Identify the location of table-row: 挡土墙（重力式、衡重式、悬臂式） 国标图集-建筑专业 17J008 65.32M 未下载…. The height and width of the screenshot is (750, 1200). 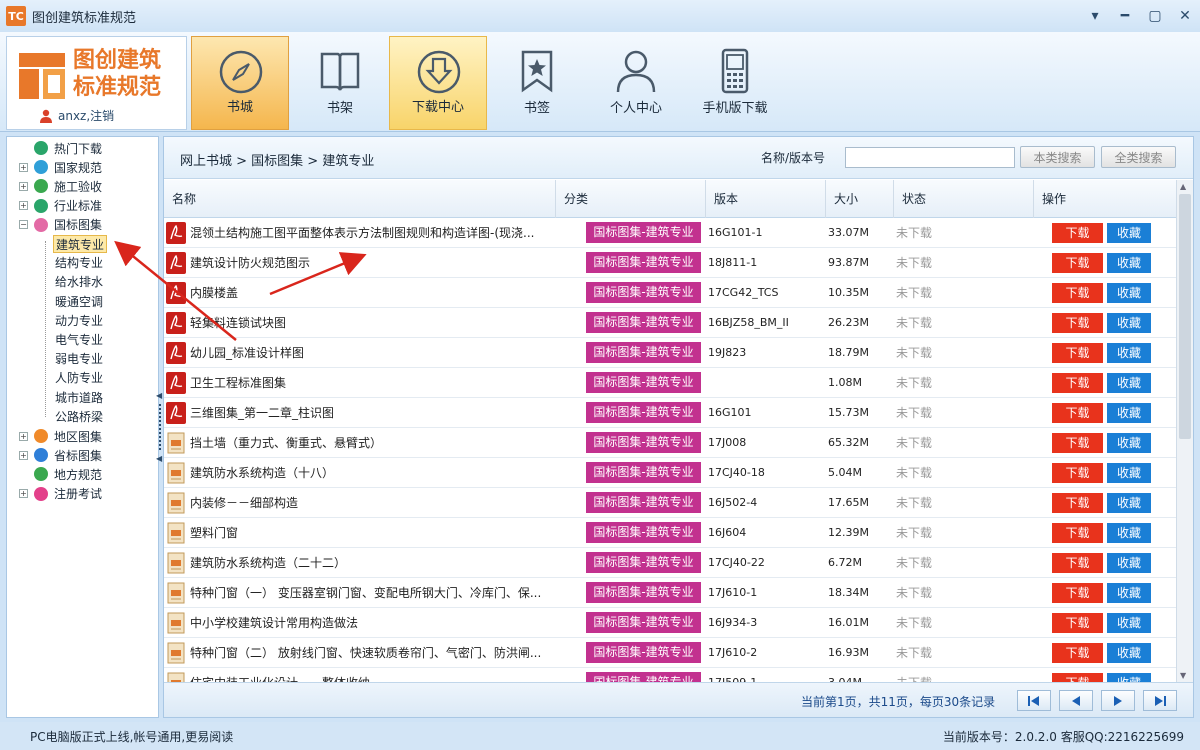
(670, 443).